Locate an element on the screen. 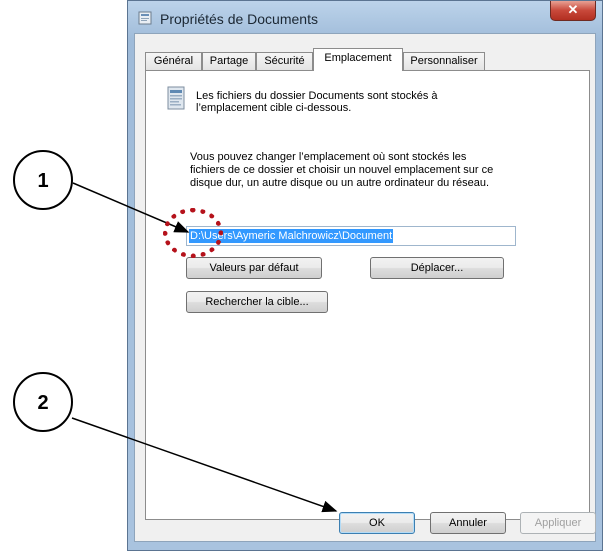 This screenshot has height=551, width=603. callout-1: 1 is located at coordinates (43, 180).